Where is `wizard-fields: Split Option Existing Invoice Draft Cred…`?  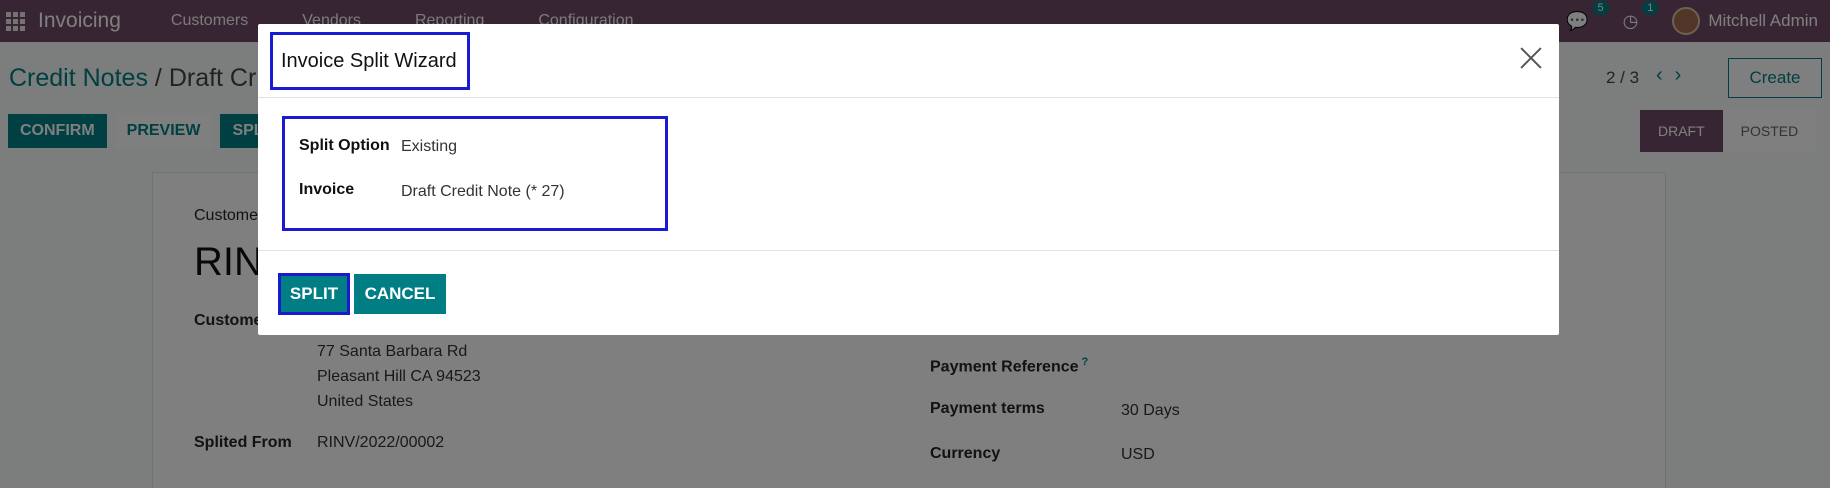
wizard-fields: Split Option Existing Invoice Draft Cred… is located at coordinates (475, 173).